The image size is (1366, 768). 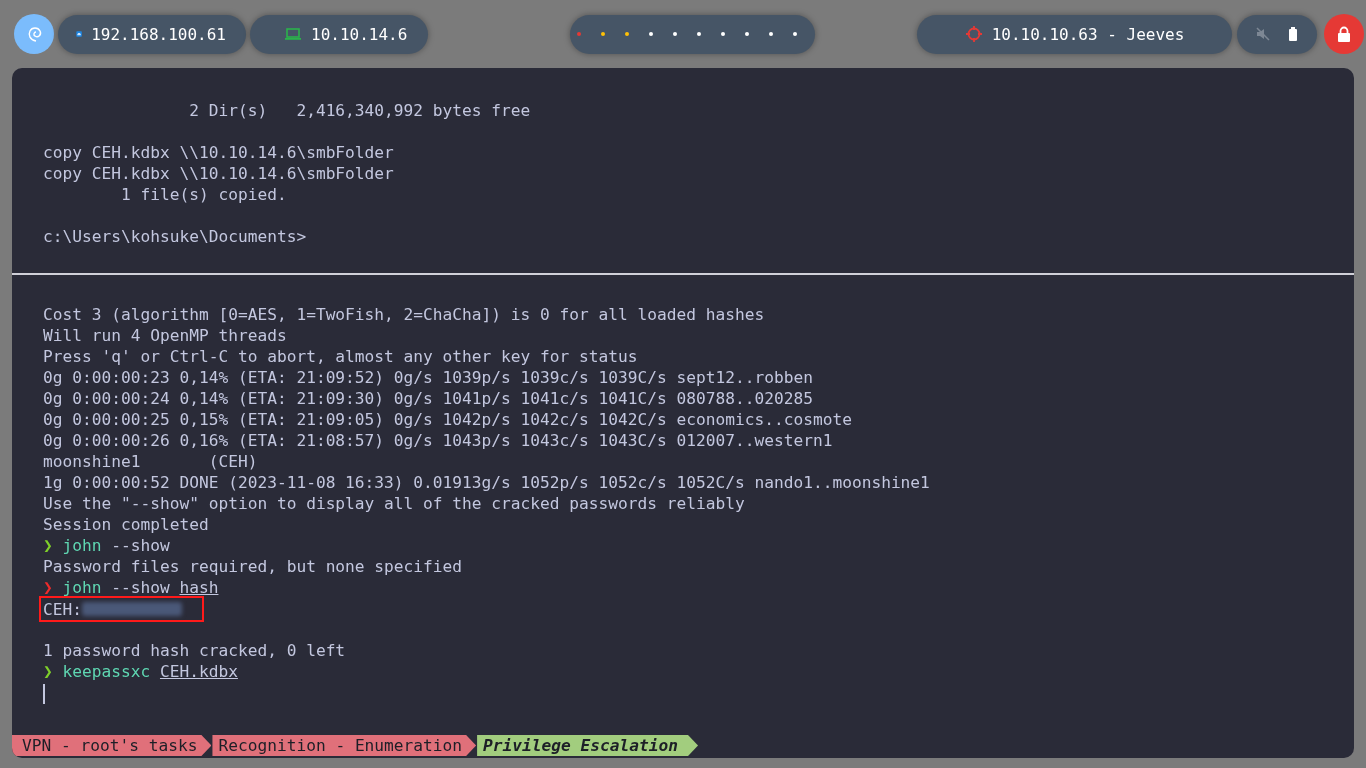 What do you see at coordinates (198, 671) in the screenshot?
I see `file-path: CEH.kdbx` at bounding box center [198, 671].